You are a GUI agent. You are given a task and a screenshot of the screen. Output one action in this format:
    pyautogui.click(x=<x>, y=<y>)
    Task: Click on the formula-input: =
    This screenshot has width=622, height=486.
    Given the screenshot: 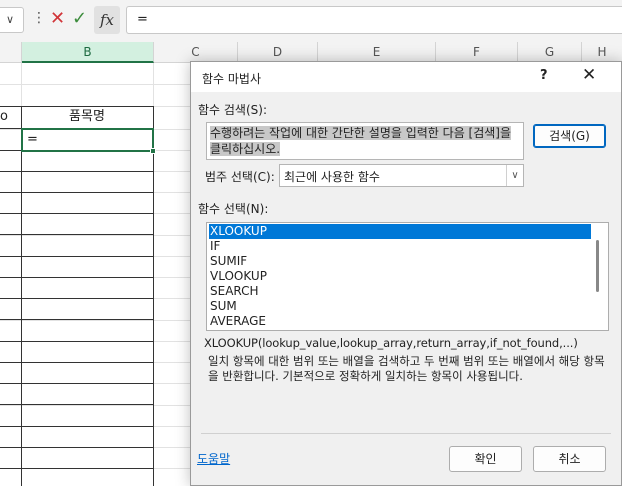 What is the action you would take?
    pyautogui.click(x=374, y=20)
    